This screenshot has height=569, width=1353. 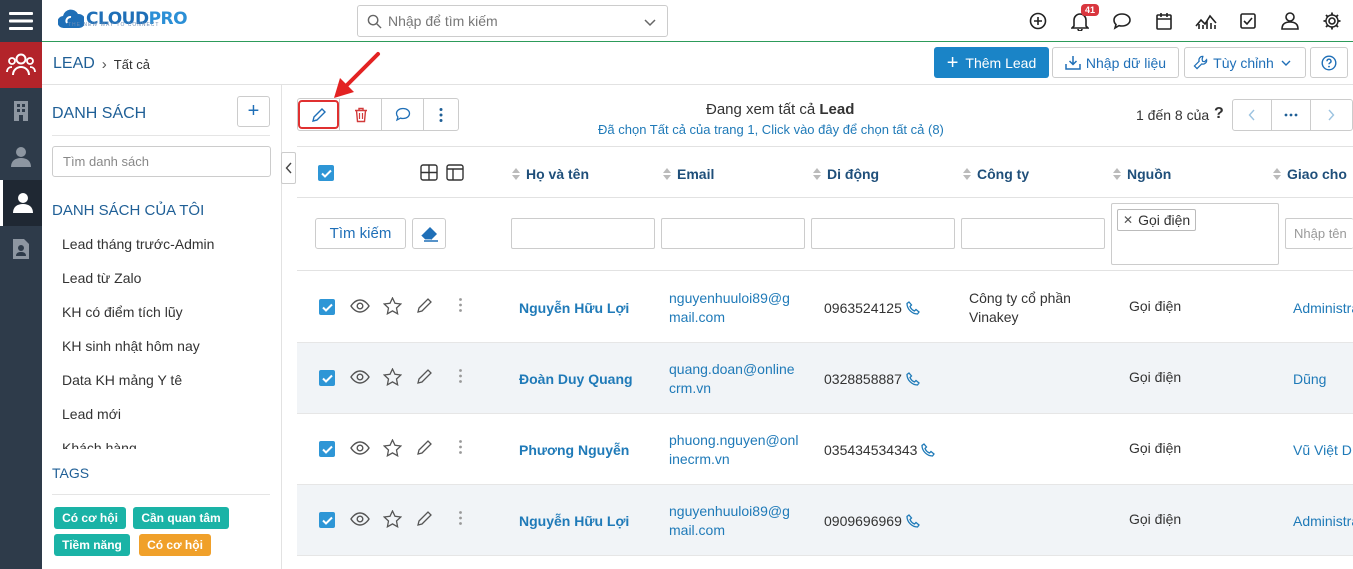 I want to click on chat-bubble-icon, so click(x=1122, y=21).